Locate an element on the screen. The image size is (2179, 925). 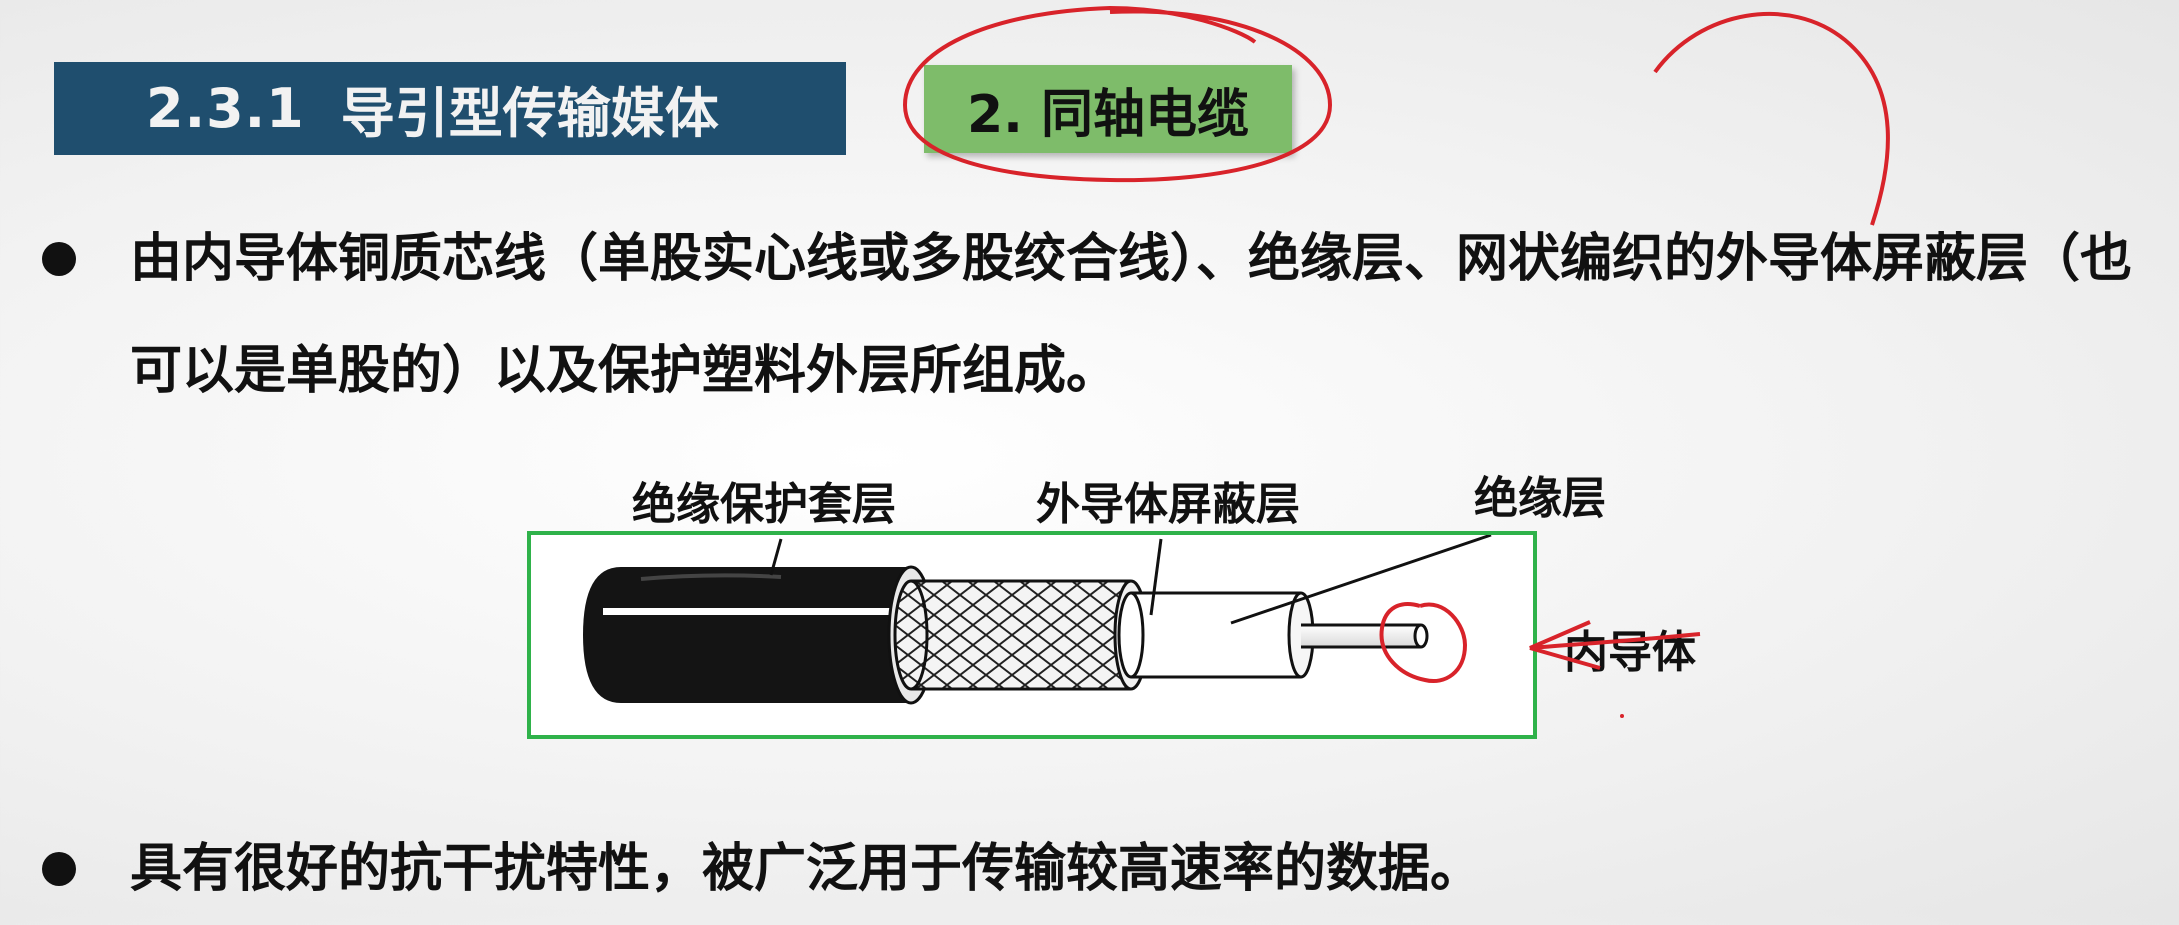
coaxial-cable-diagram is located at coordinates (1032, 635).